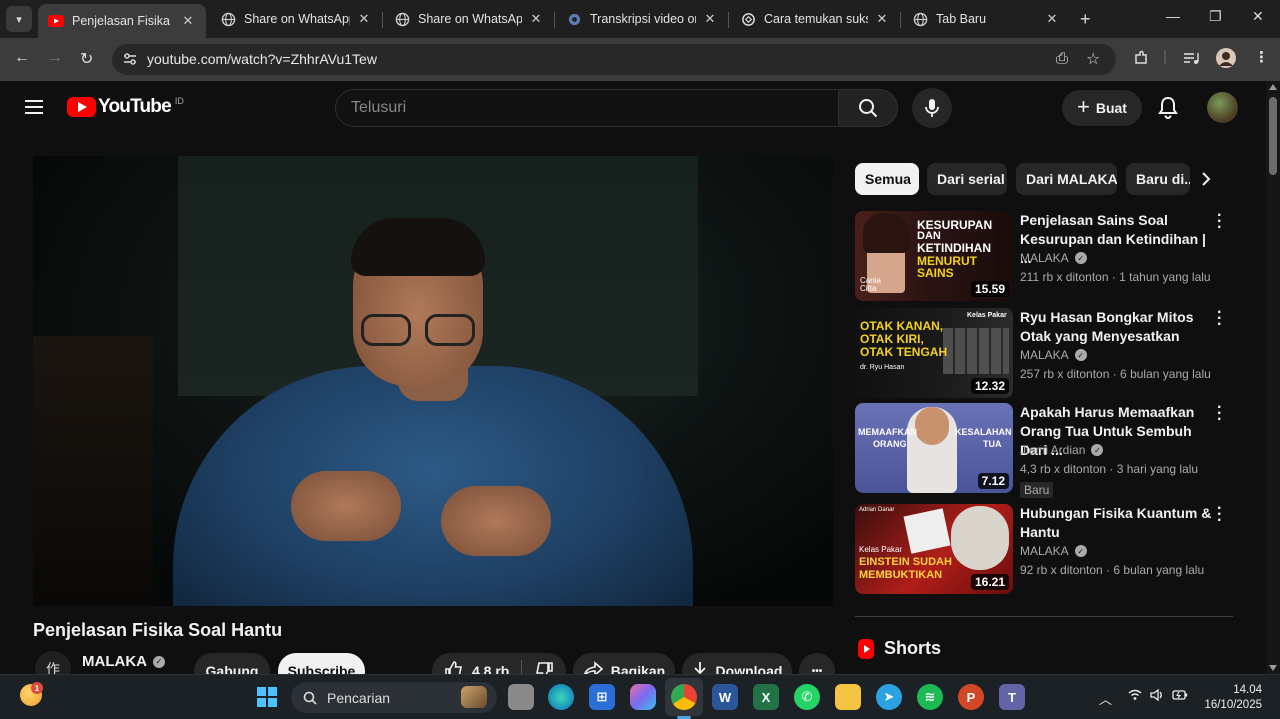 The image size is (1280, 719). I want to click on site-info-icon, so click(130, 59).